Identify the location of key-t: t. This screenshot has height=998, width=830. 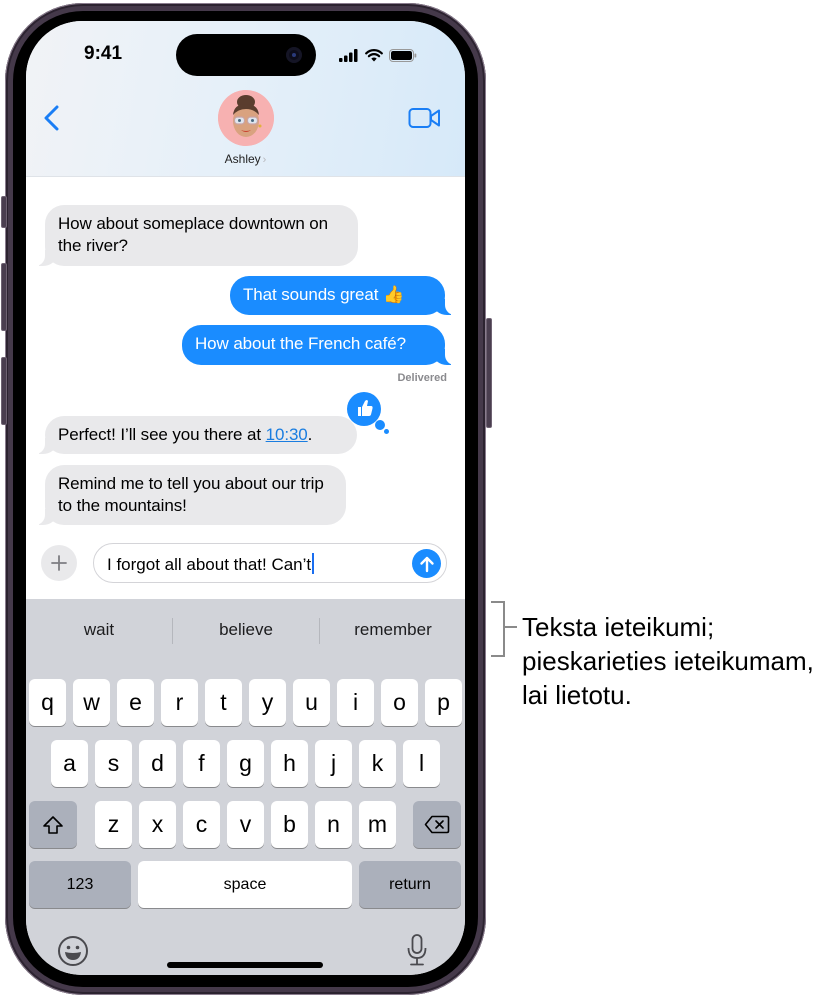
(223, 702).